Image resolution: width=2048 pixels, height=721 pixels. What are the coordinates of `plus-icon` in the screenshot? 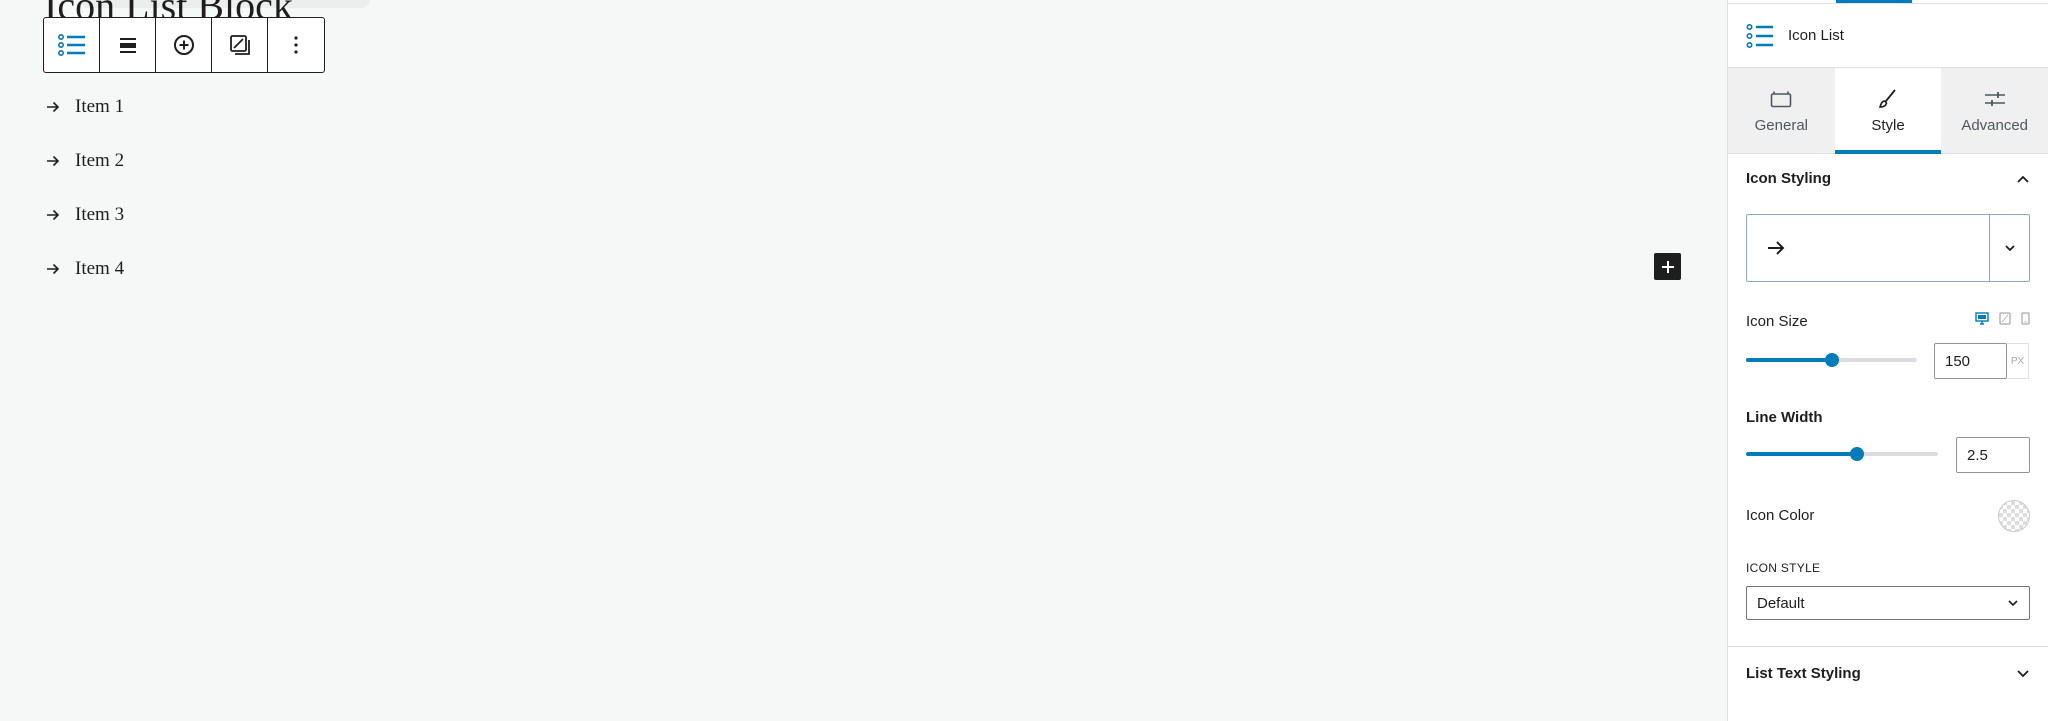 It's located at (1667, 266).